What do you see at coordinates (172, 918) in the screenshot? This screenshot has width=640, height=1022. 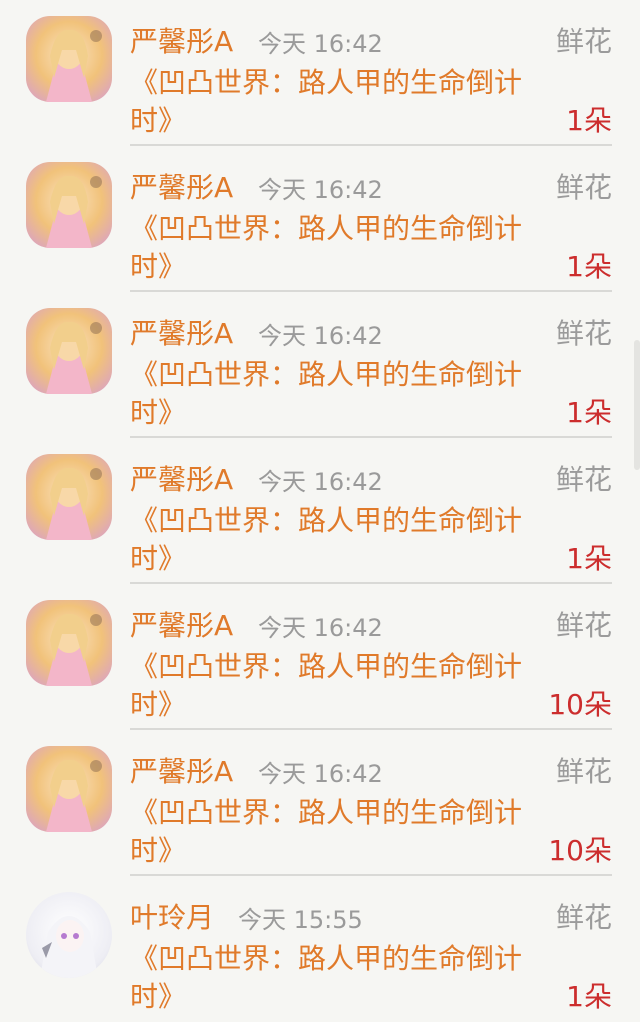 I see `username: 叶玲月` at bounding box center [172, 918].